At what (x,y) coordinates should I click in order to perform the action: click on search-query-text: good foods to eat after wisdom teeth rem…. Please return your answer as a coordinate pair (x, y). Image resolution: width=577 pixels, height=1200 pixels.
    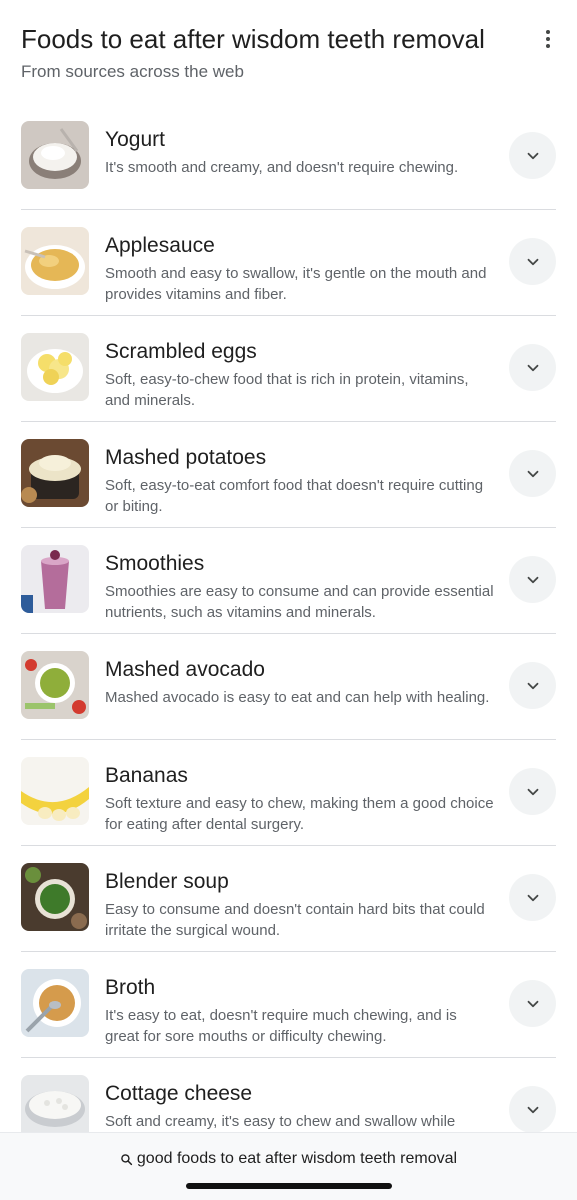
    Looking at the image, I should click on (297, 1158).